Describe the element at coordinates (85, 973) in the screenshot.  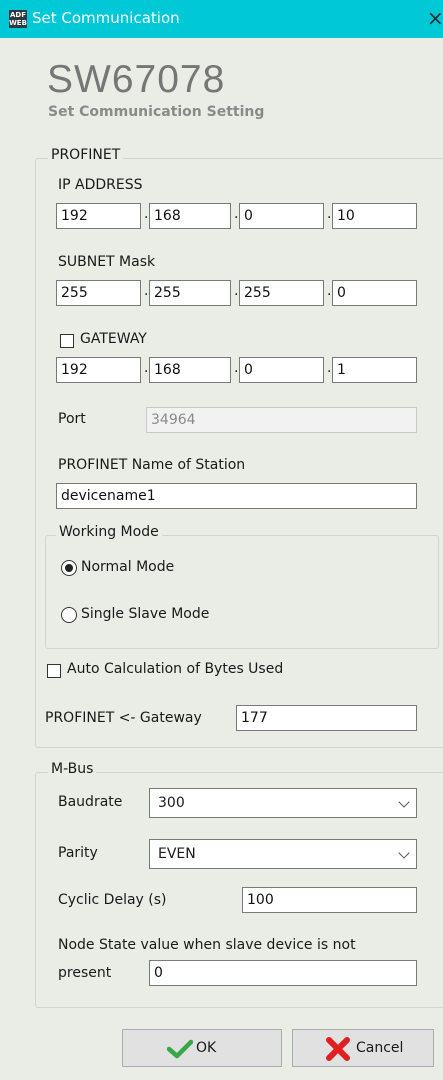
I see `node-state-label-line2: present` at that location.